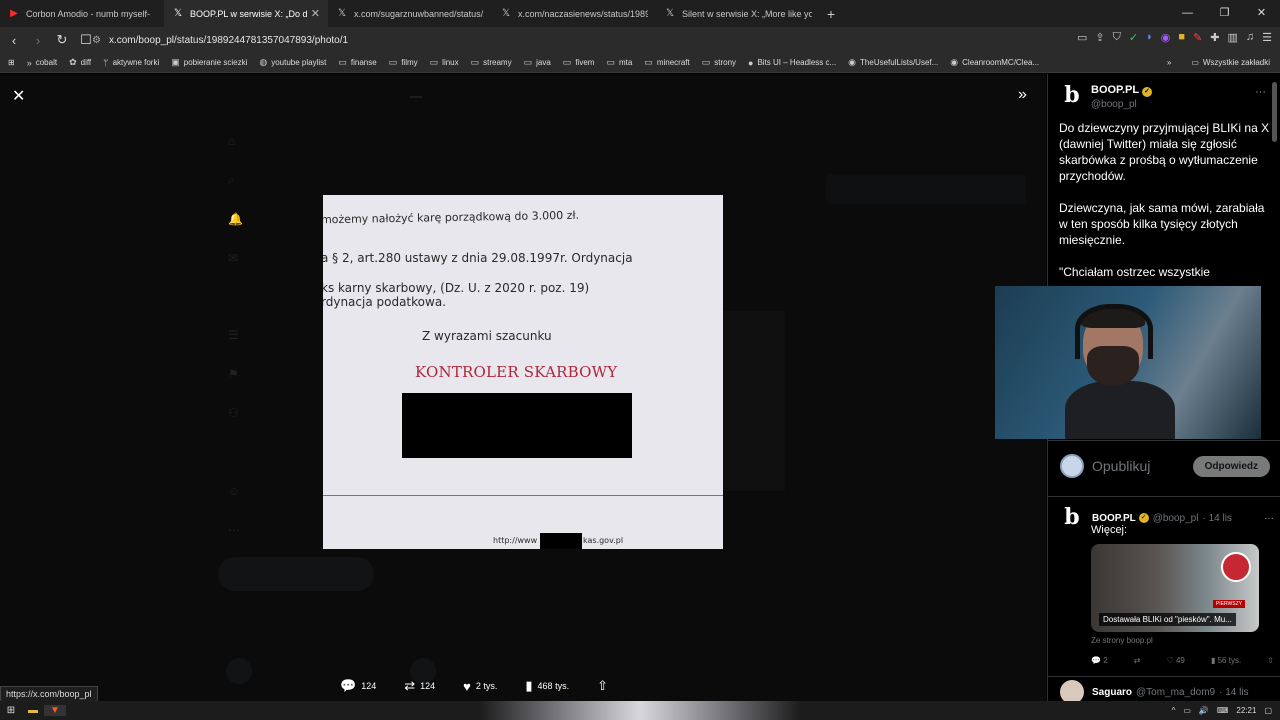 This screenshot has width=1280, height=720. What do you see at coordinates (234, 530) in the screenshot?
I see `ghost-sidebar-item: ⋯` at bounding box center [234, 530].